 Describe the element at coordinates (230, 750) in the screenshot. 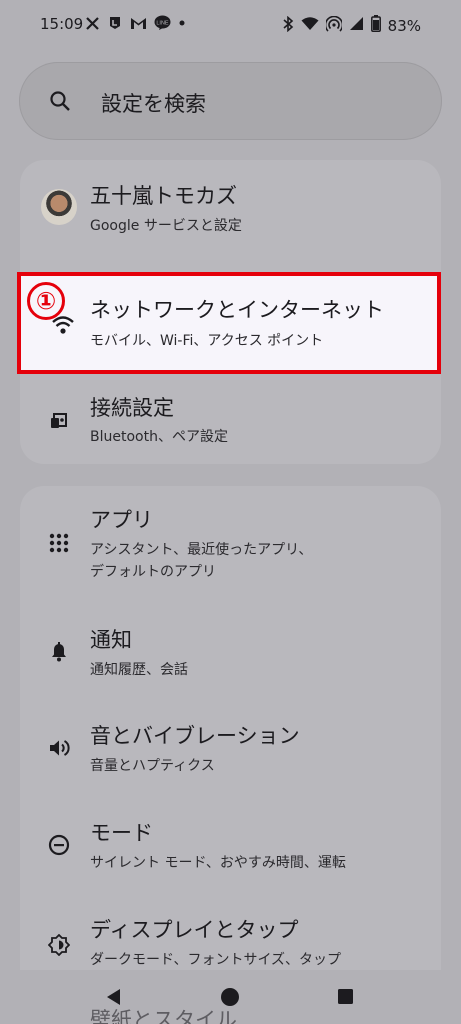

I see `settings-item-sound: 音とバイブレーション 音量とハプティクス` at that location.